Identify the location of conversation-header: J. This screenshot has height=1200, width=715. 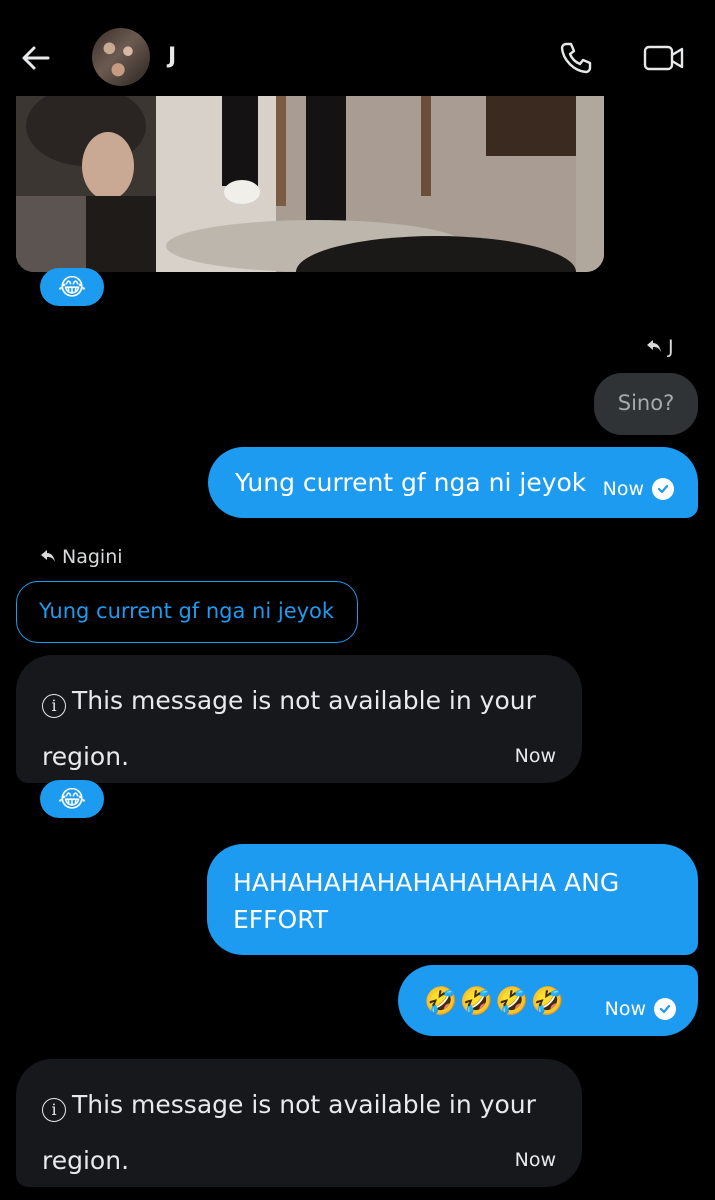
(357, 48).